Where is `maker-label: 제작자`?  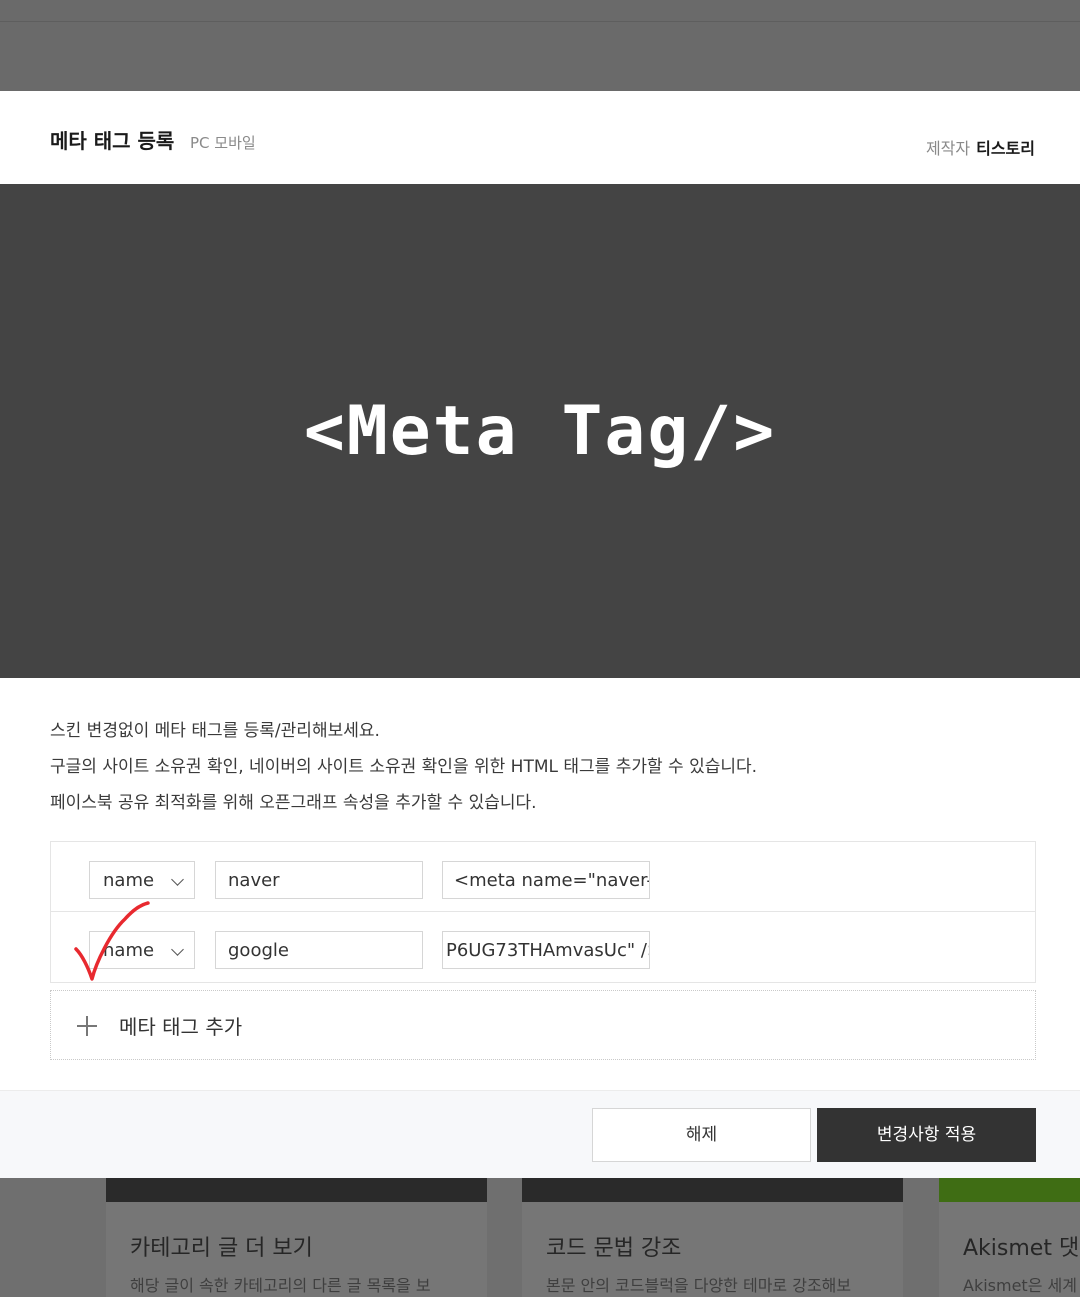
maker-label: 제작자 is located at coordinates (948, 148).